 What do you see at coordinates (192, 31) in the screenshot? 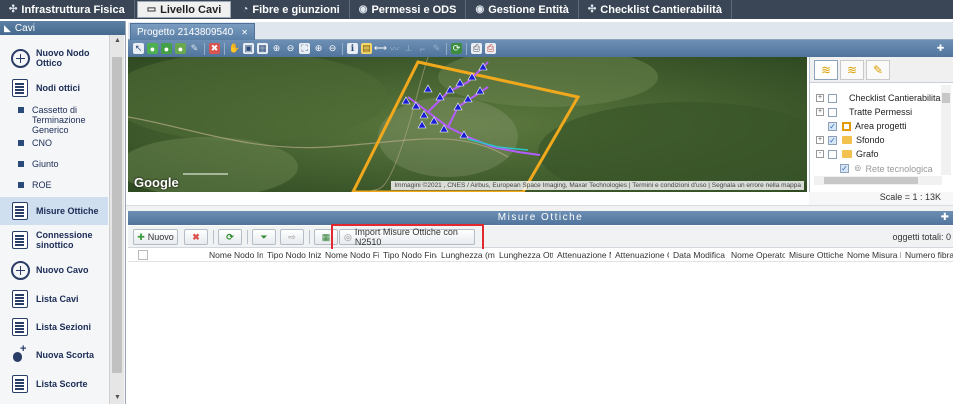
I see `tab-progetto: Progetto 2143809540 ✕` at bounding box center [192, 31].